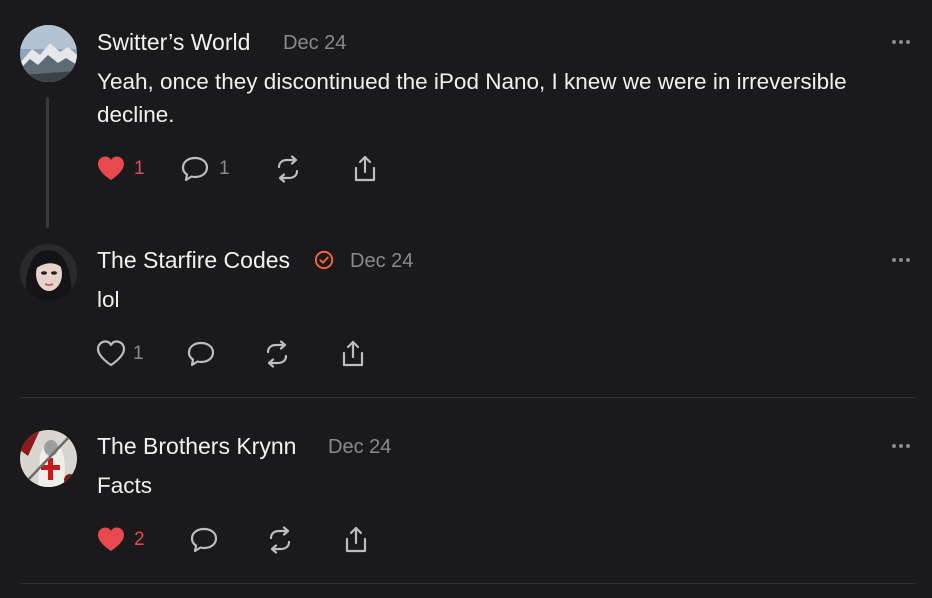  Describe the element at coordinates (196, 446) in the screenshot. I see `author-name: The Brothers Krynn` at that location.